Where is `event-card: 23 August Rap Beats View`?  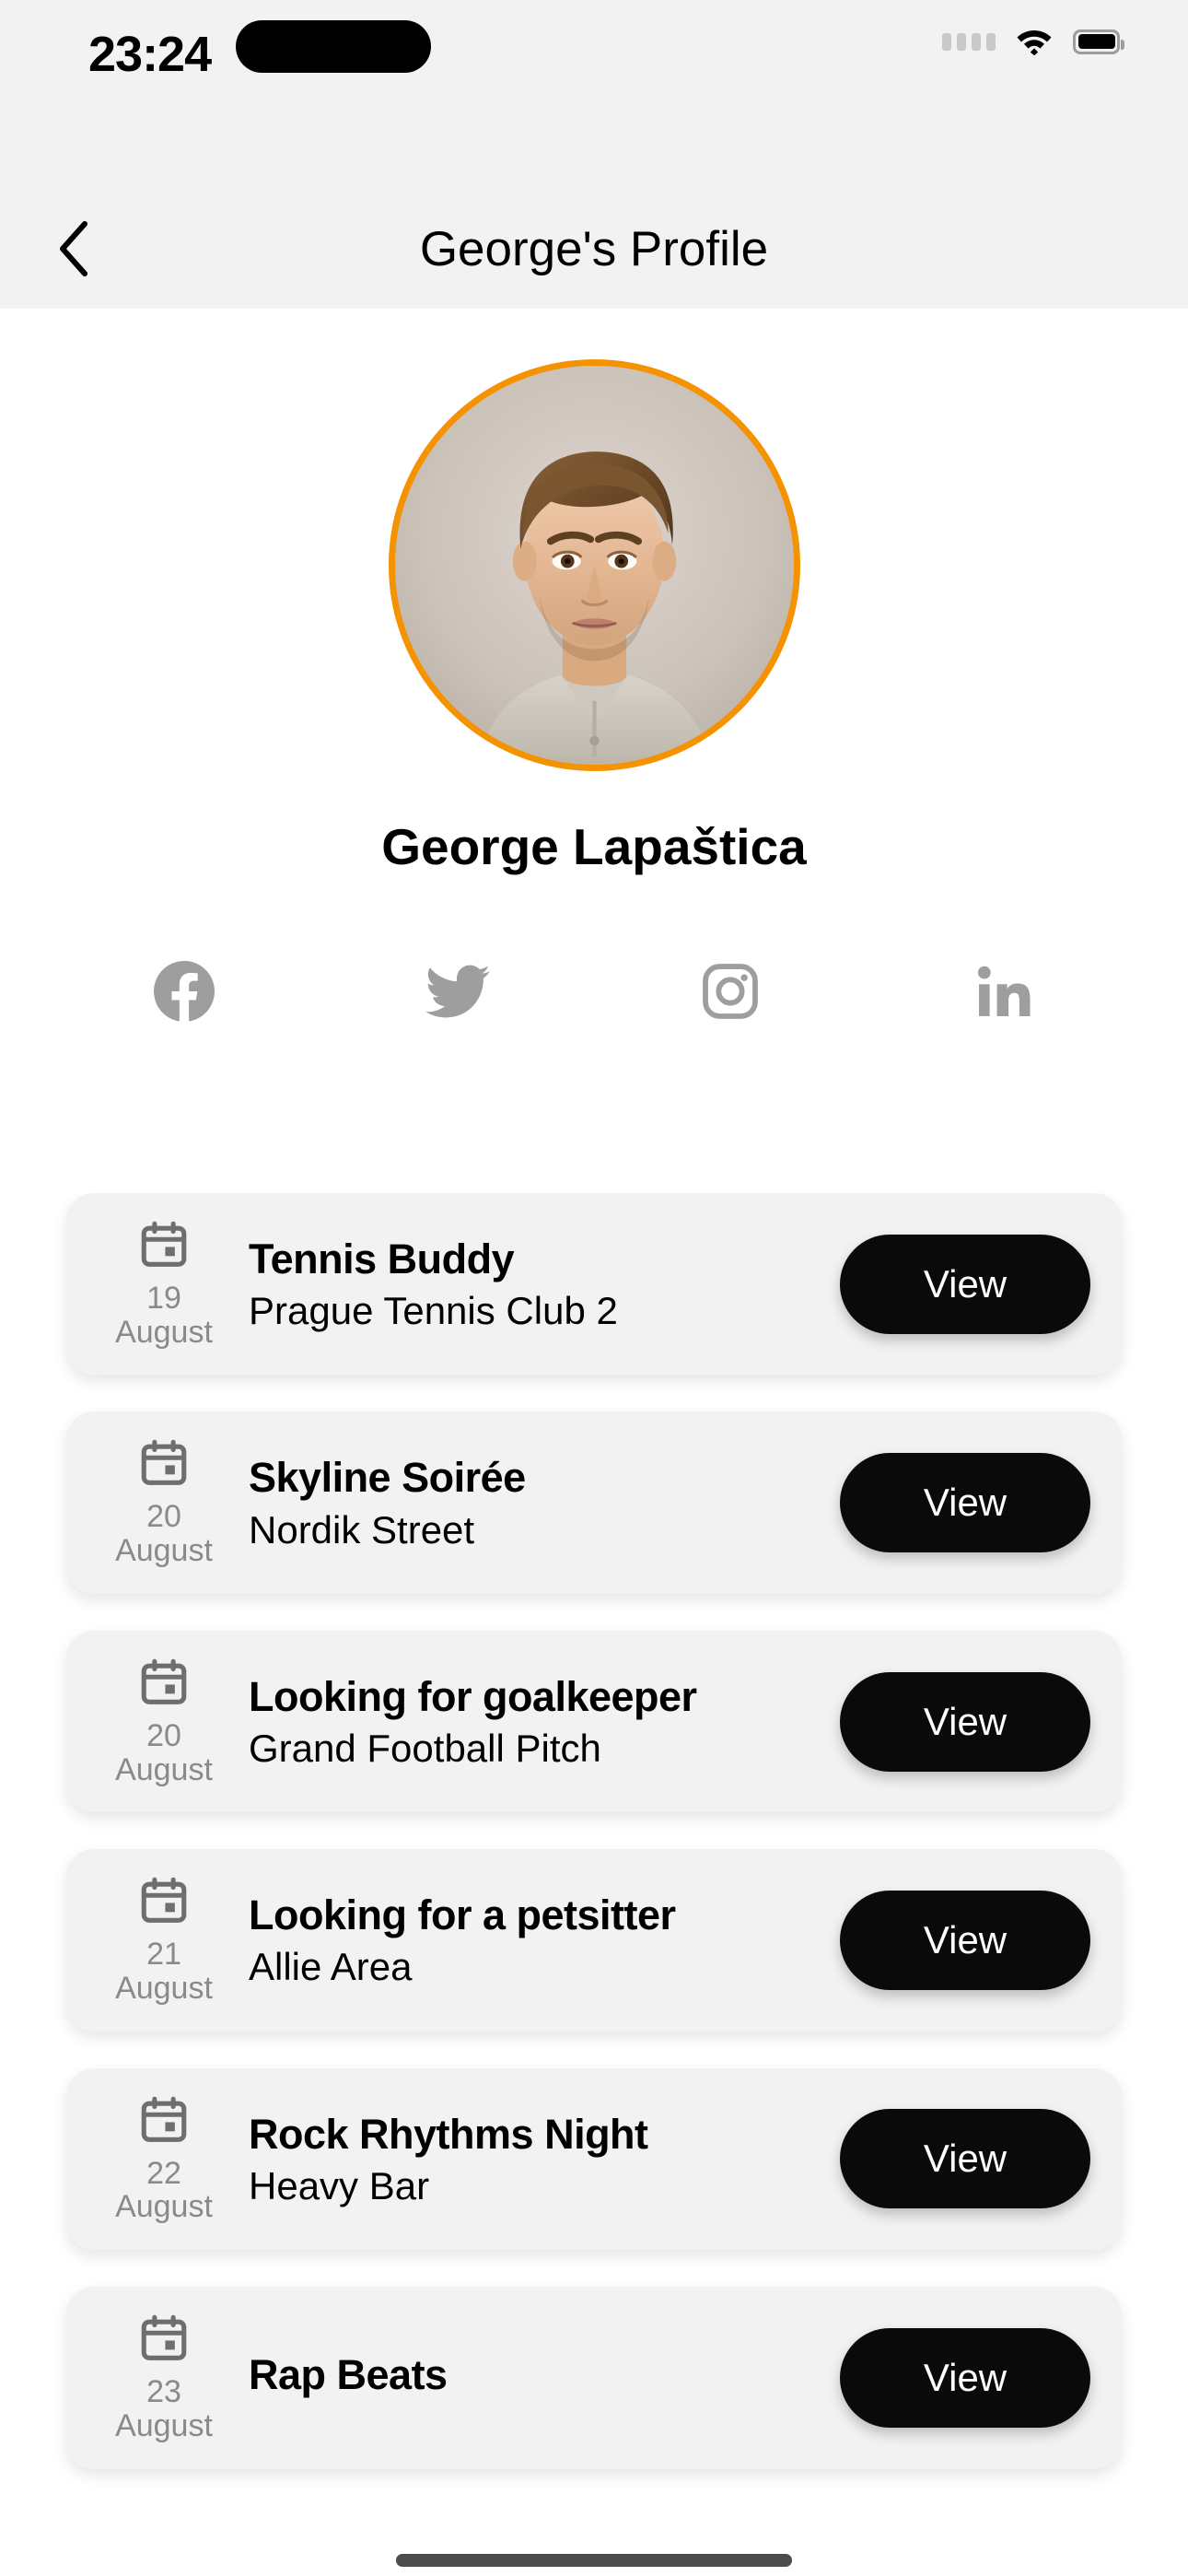 event-card: 23 August Rap Beats View is located at coordinates (594, 2378).